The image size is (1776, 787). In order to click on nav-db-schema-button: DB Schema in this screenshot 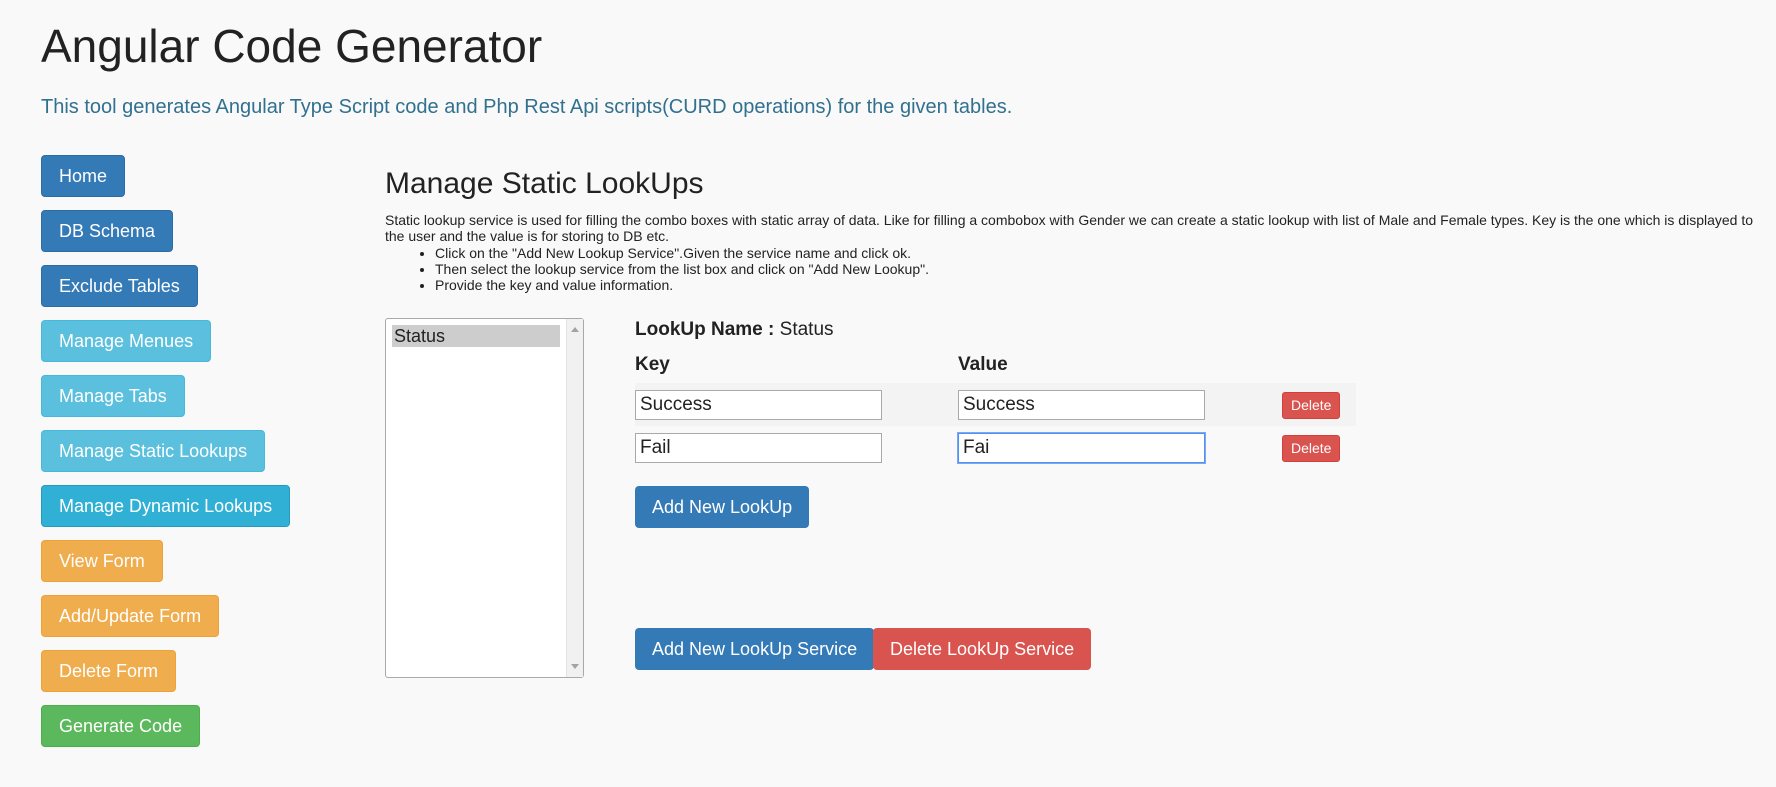, I will do `click(107, 231)`.